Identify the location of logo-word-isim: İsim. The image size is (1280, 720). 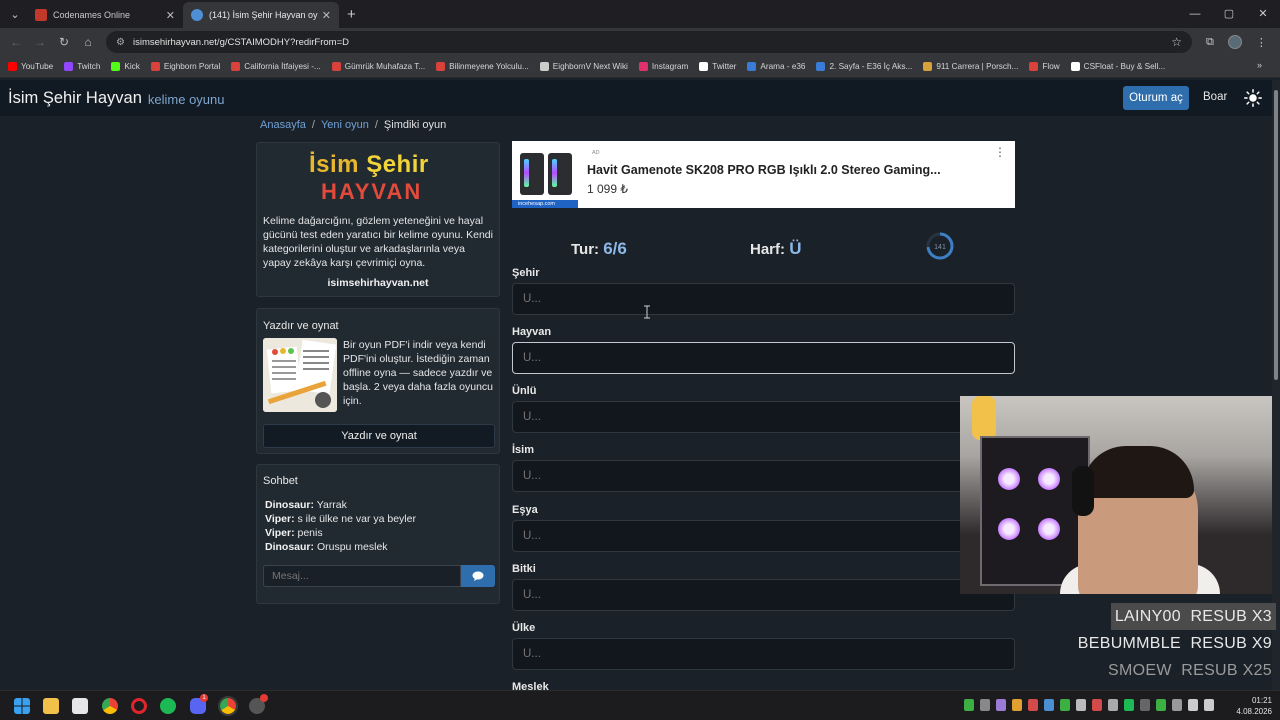
(334, 164).